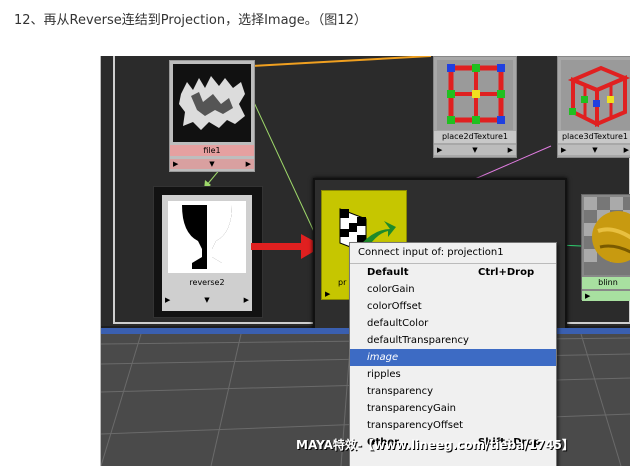 The width and height of the screenshot is (630, 466). Describe the element at coordinates (418, 340) in the screenshot. I see `menu-item-label: defaultTransparency` at that location.